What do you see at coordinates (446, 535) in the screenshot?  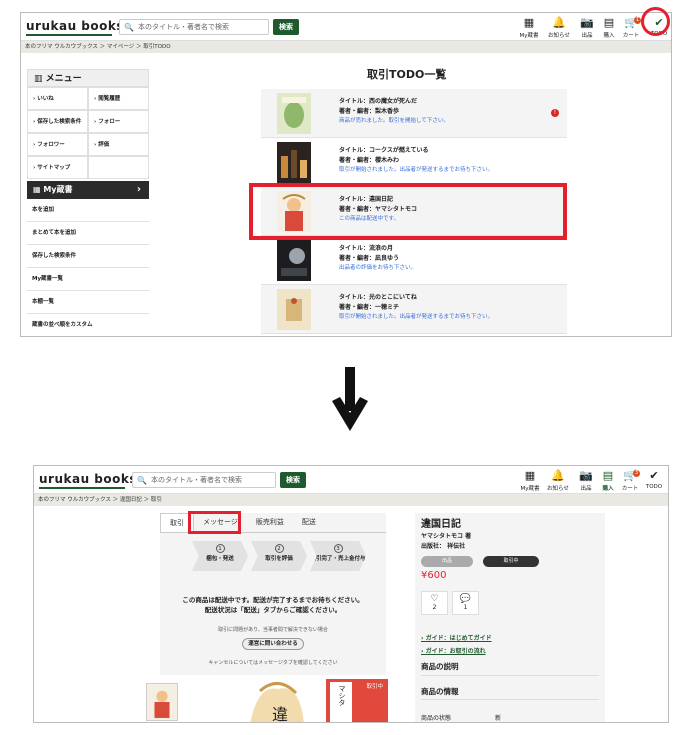 I see `book-author: ヤマシタトモコ 著` at bounding box center [446, 535].